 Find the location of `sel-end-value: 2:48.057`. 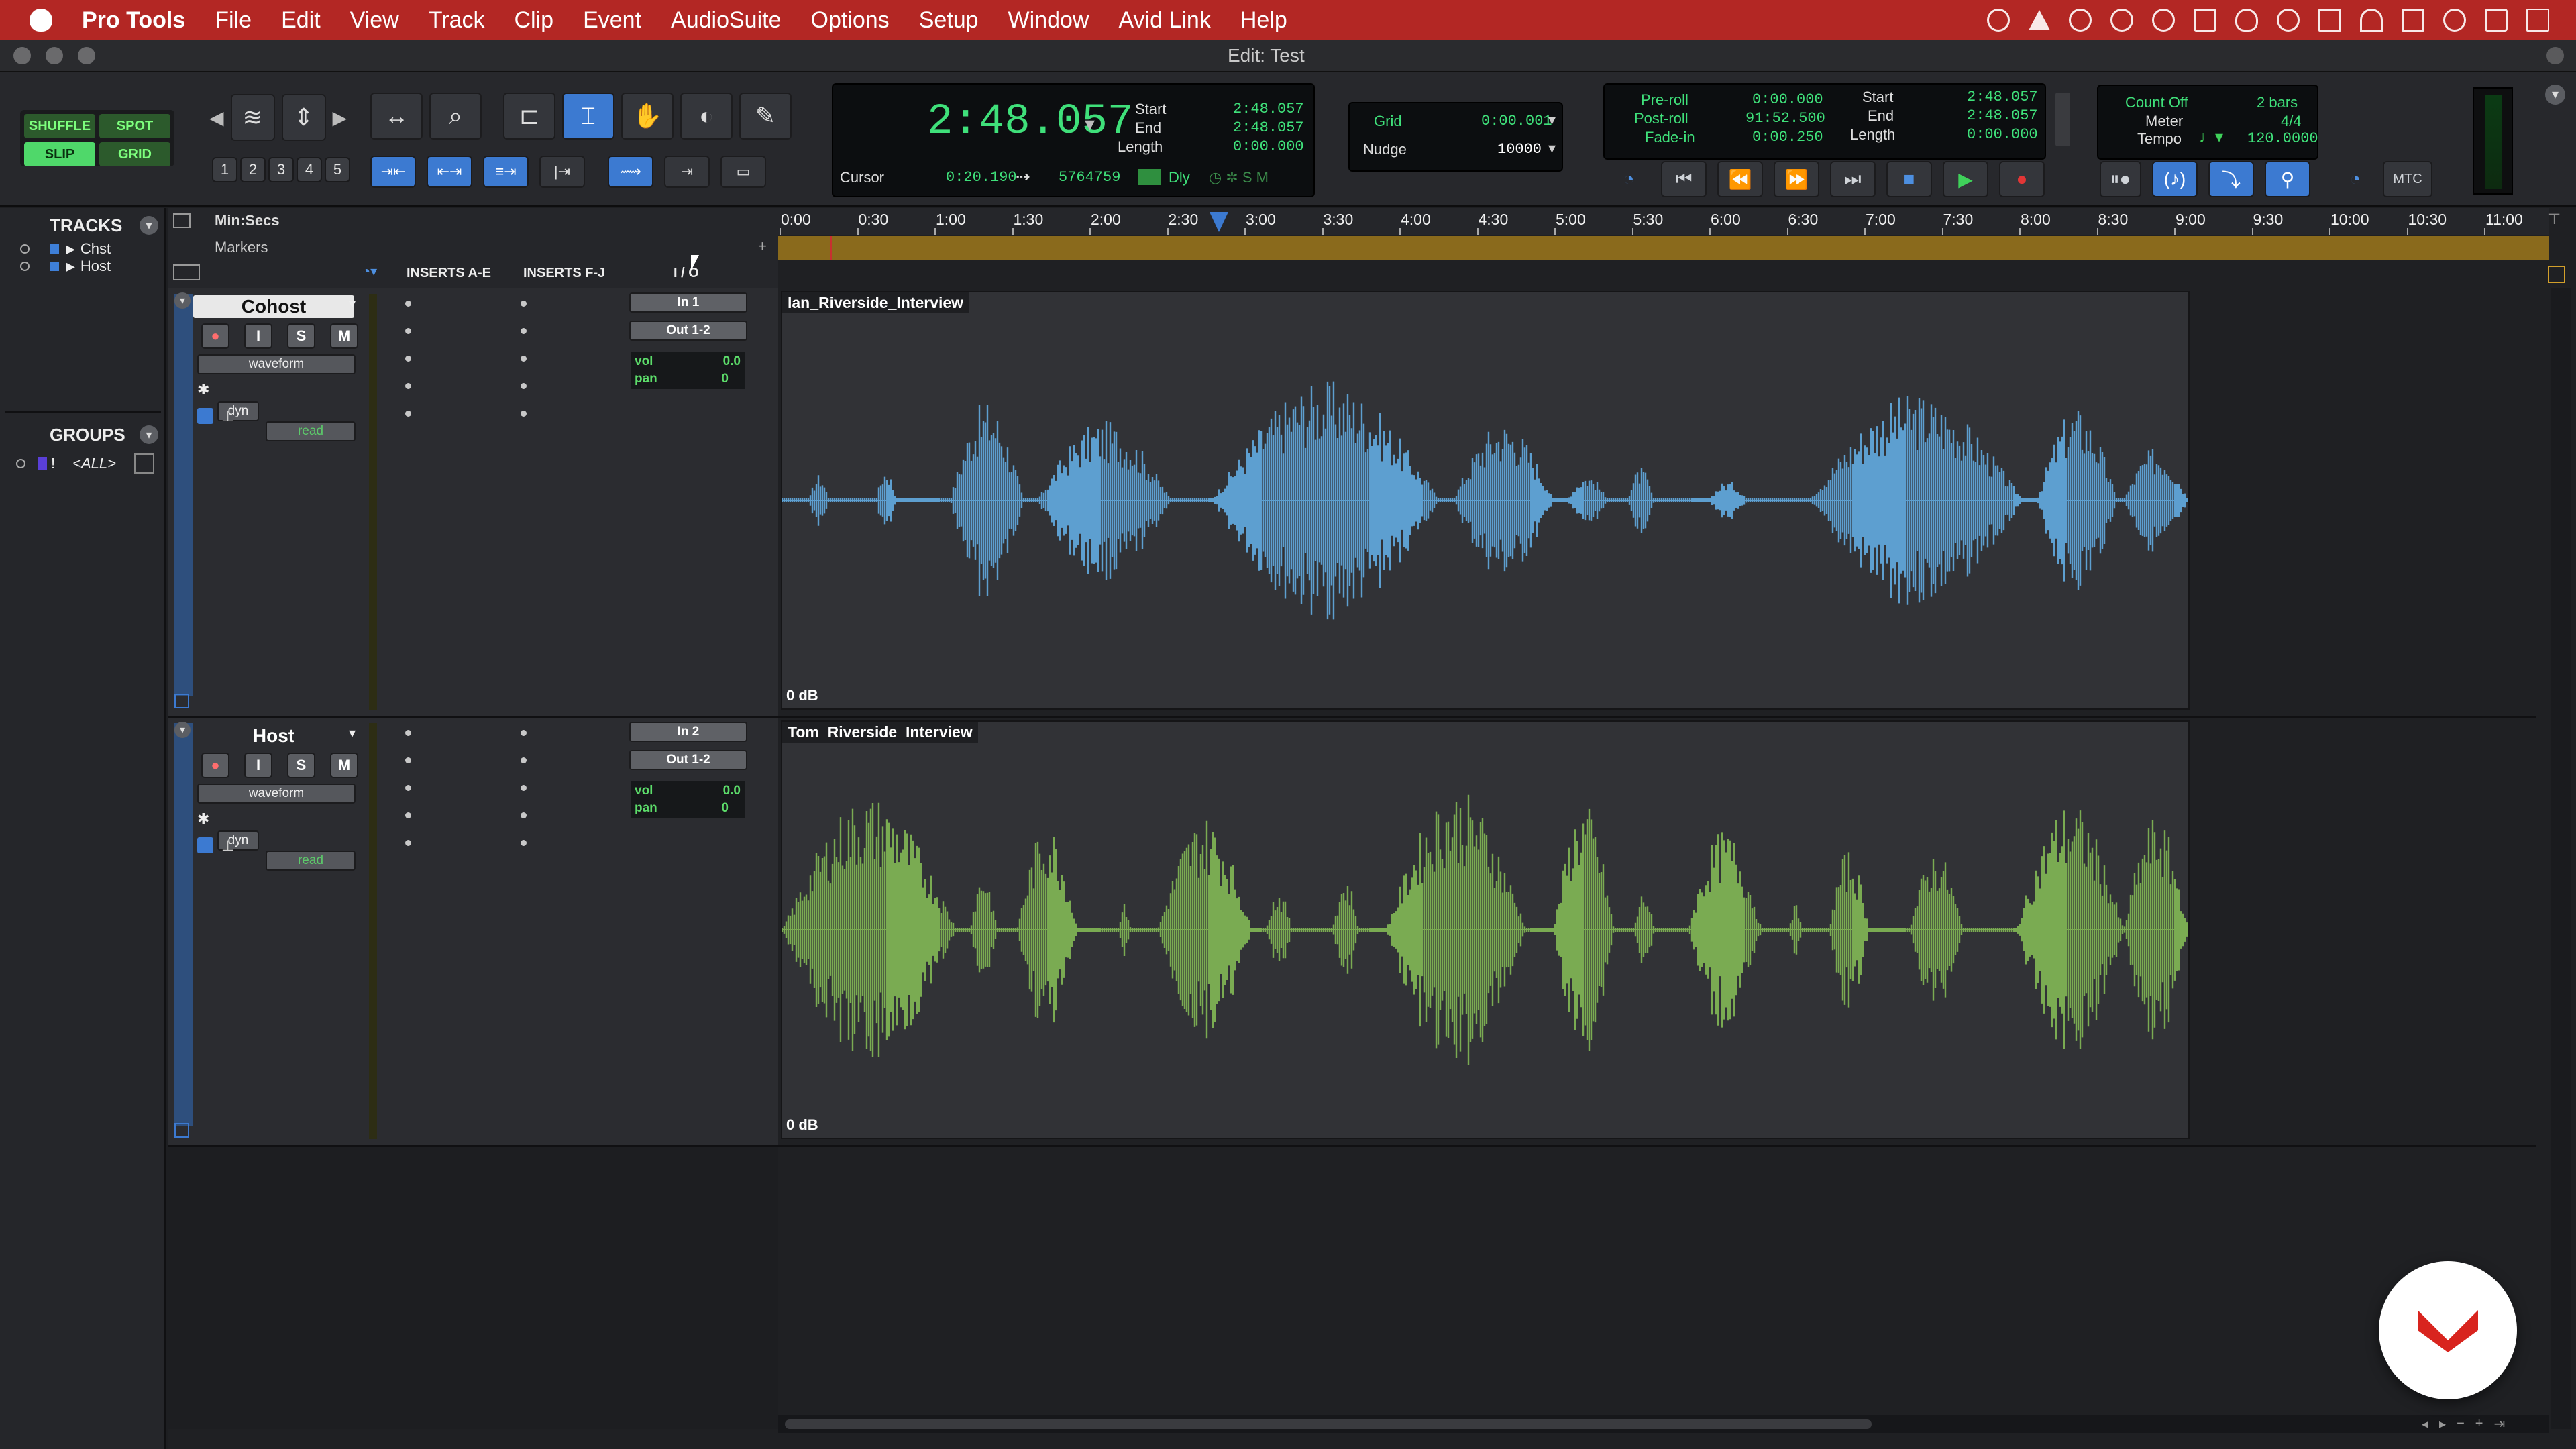

sel-end-value: 2:48.057 is located at coordinates (1268, 127).